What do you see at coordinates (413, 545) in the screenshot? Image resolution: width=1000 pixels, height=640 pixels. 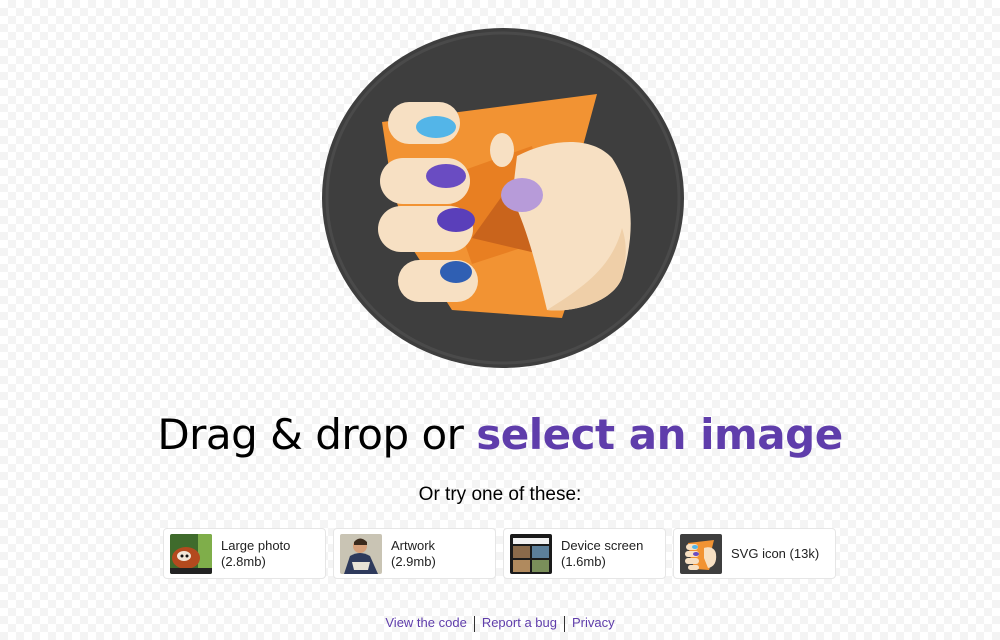 I see `demo-title: Artwork` at bounding box center [413, 545].